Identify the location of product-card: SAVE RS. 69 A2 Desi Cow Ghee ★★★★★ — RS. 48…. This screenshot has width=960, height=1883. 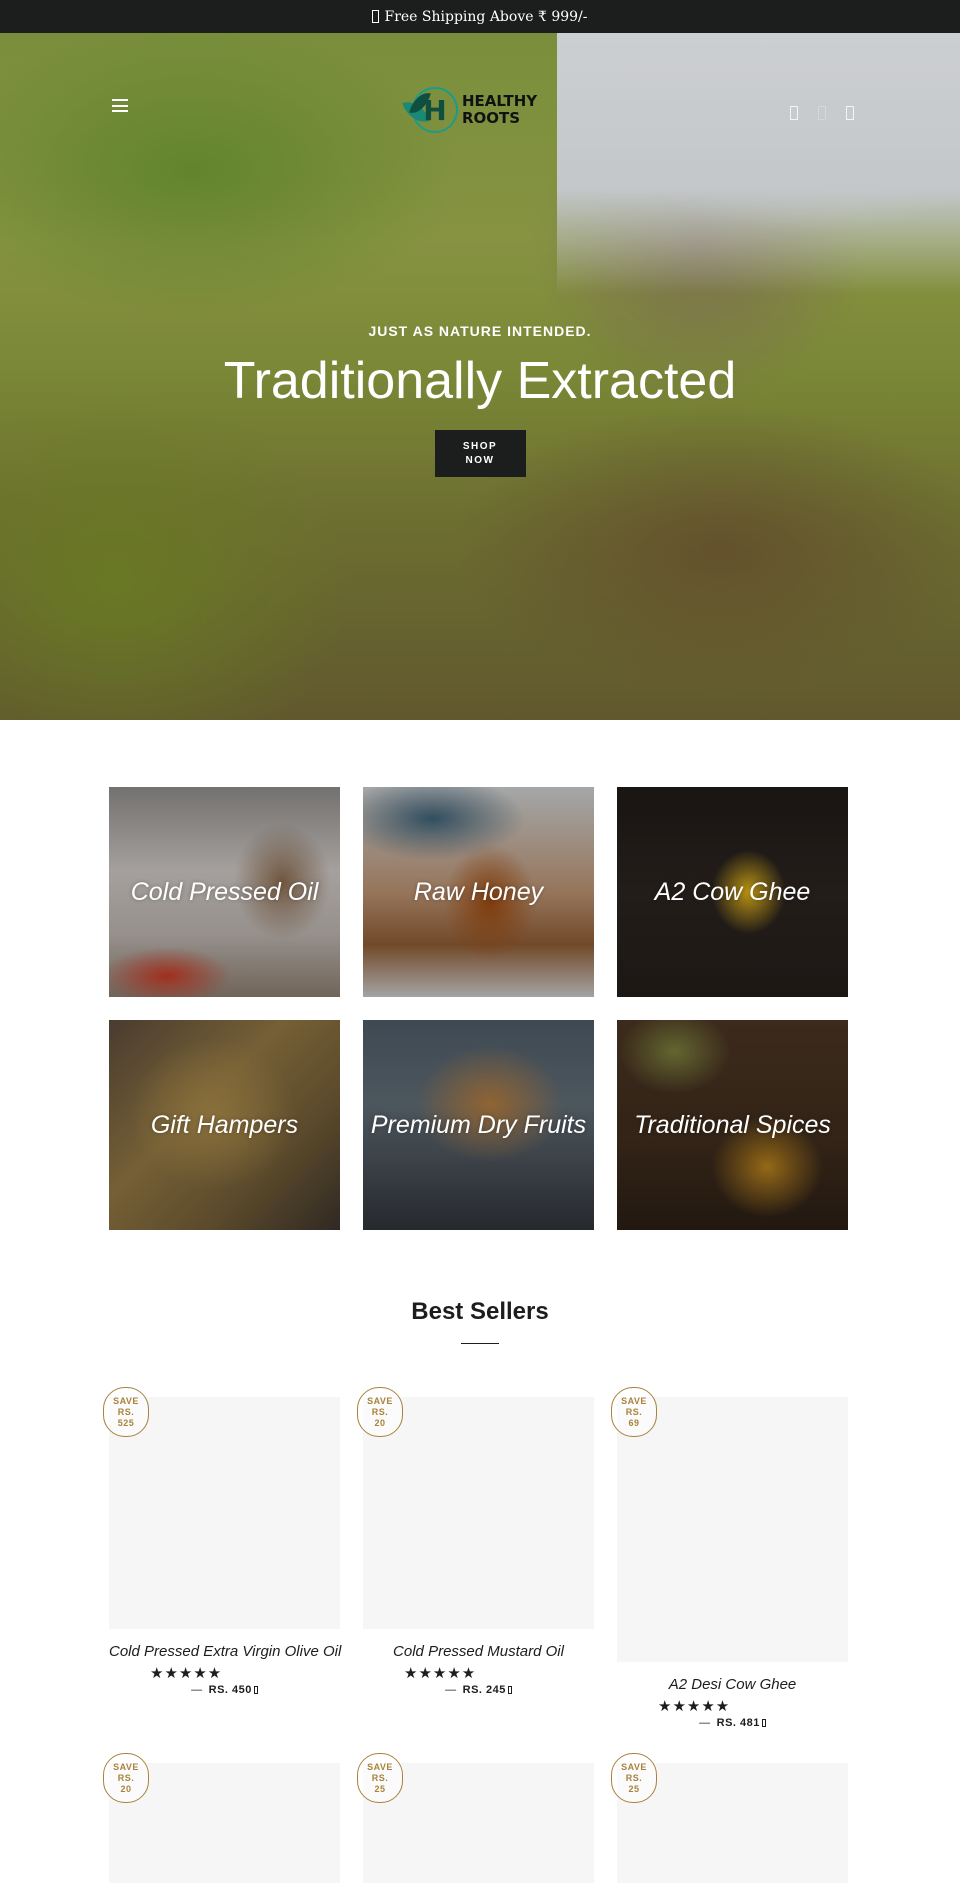
(729, 1558).